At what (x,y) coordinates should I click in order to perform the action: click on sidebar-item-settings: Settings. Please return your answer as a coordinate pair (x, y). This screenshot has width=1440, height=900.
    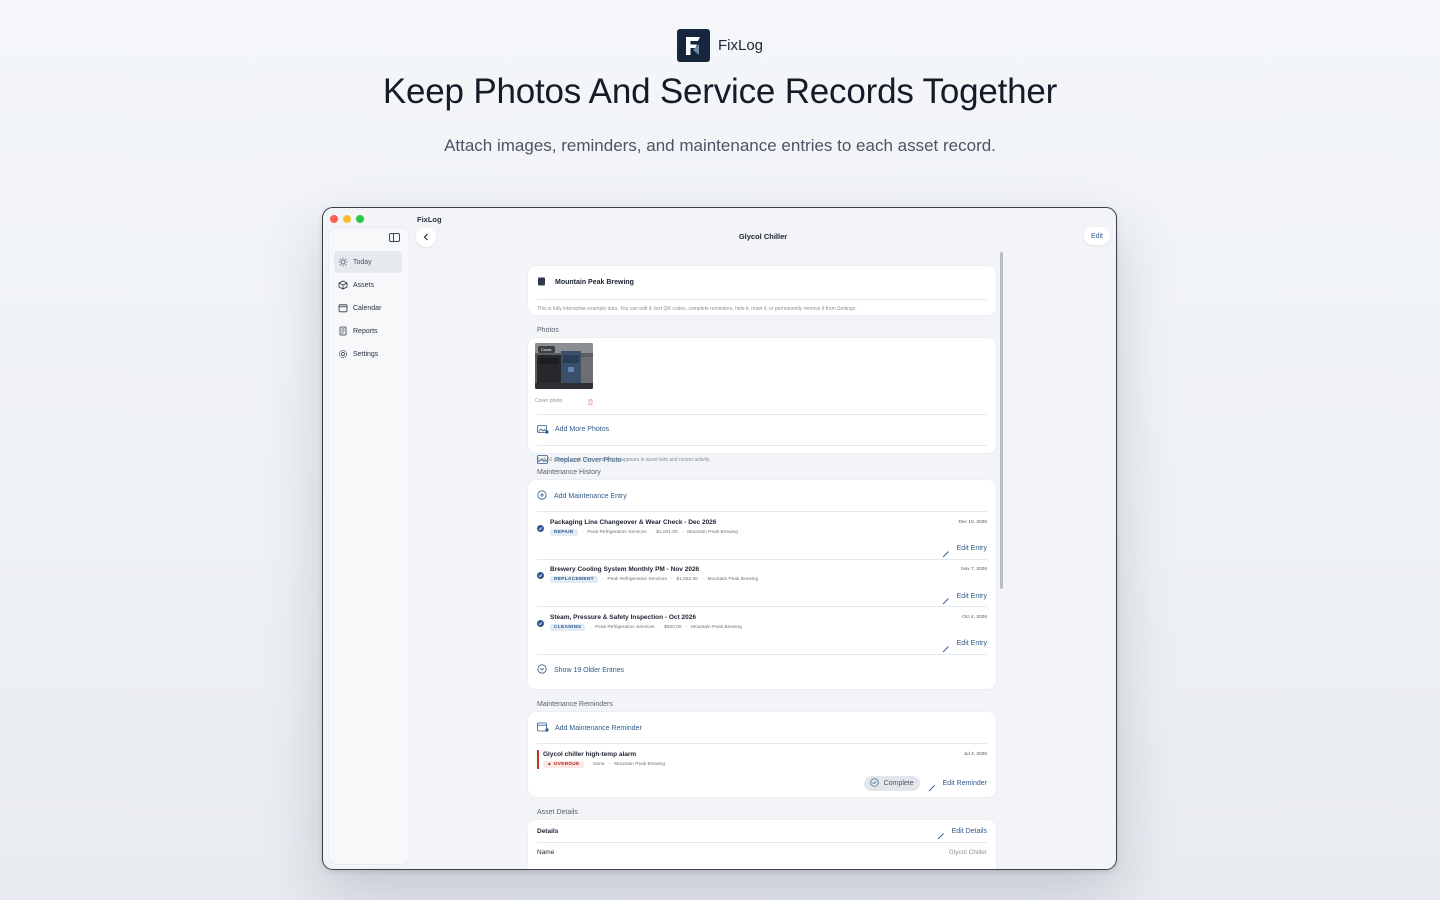
    Looking at the image, I should click on (368, 354).